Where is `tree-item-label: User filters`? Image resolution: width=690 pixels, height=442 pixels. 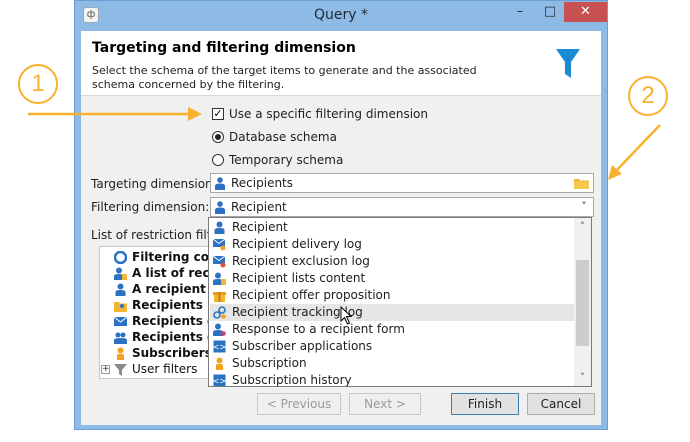 tree-item-label: User filters is located at coordinates (165, 369).